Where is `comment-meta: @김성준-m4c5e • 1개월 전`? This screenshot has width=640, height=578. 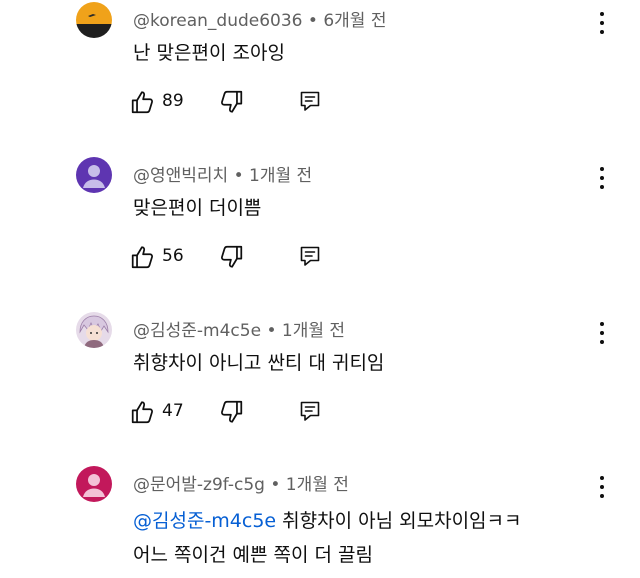 comment-meta: @김성준-m4c5e • 1개월 전 is located at coordinates (239, 328).